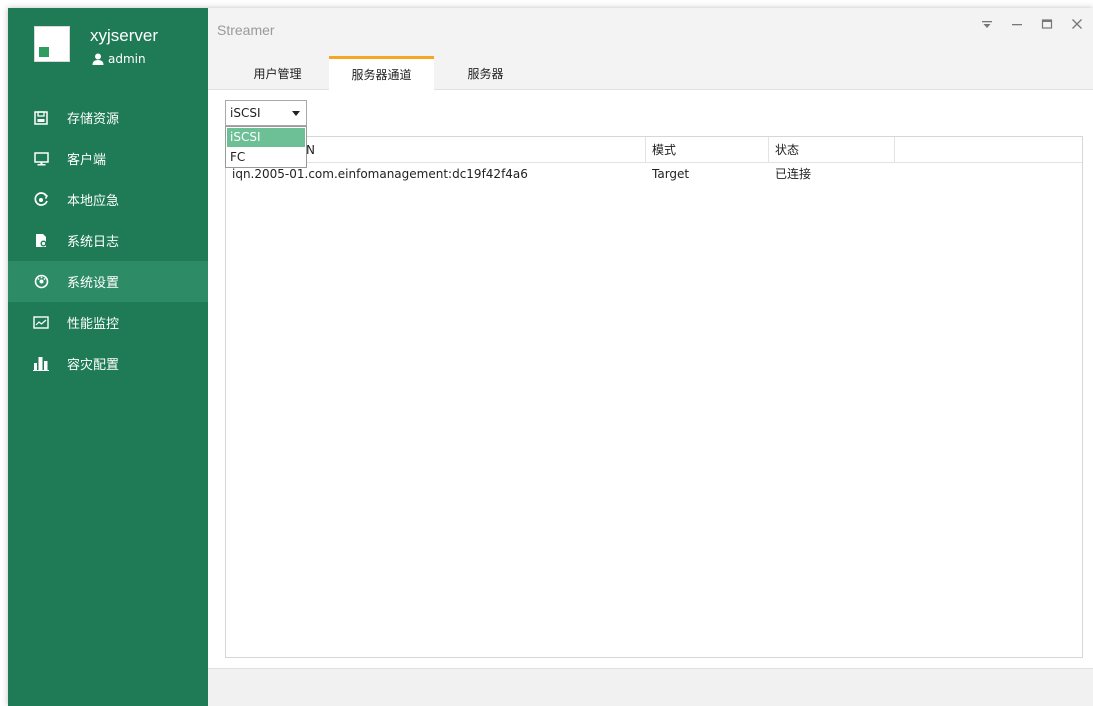 Image resolution: width=1093 pixels, height=706 pixels. What do you see at coordinates (245, 113) in the screenshot?
I see `protocol-select-value: iSCSI` at bounding box center [245, 113].